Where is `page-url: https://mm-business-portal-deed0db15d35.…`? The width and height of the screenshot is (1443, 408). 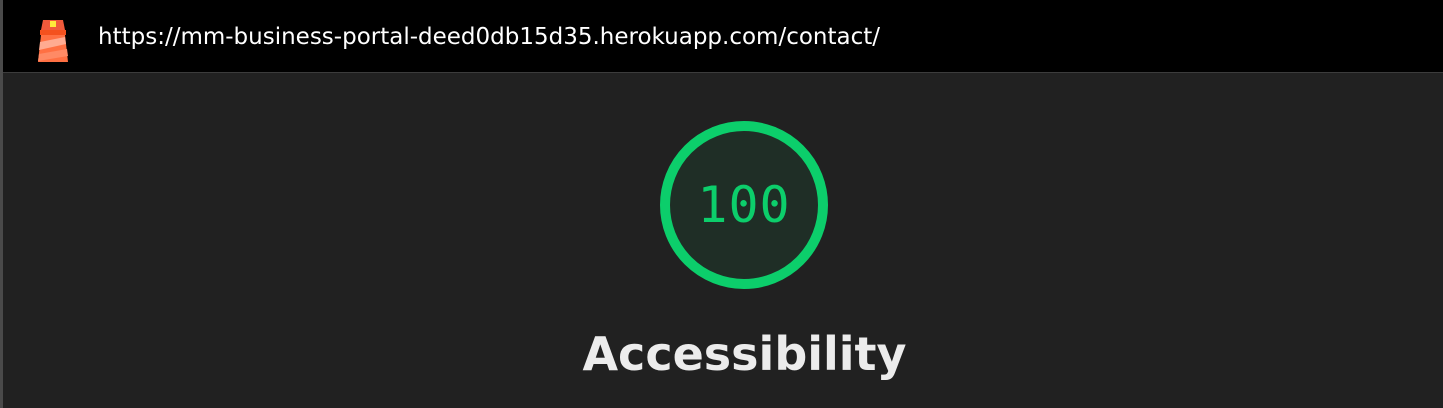
page-url: https://mm-business-portal-deed0db15d35.… is located at coordinates (489, 37).